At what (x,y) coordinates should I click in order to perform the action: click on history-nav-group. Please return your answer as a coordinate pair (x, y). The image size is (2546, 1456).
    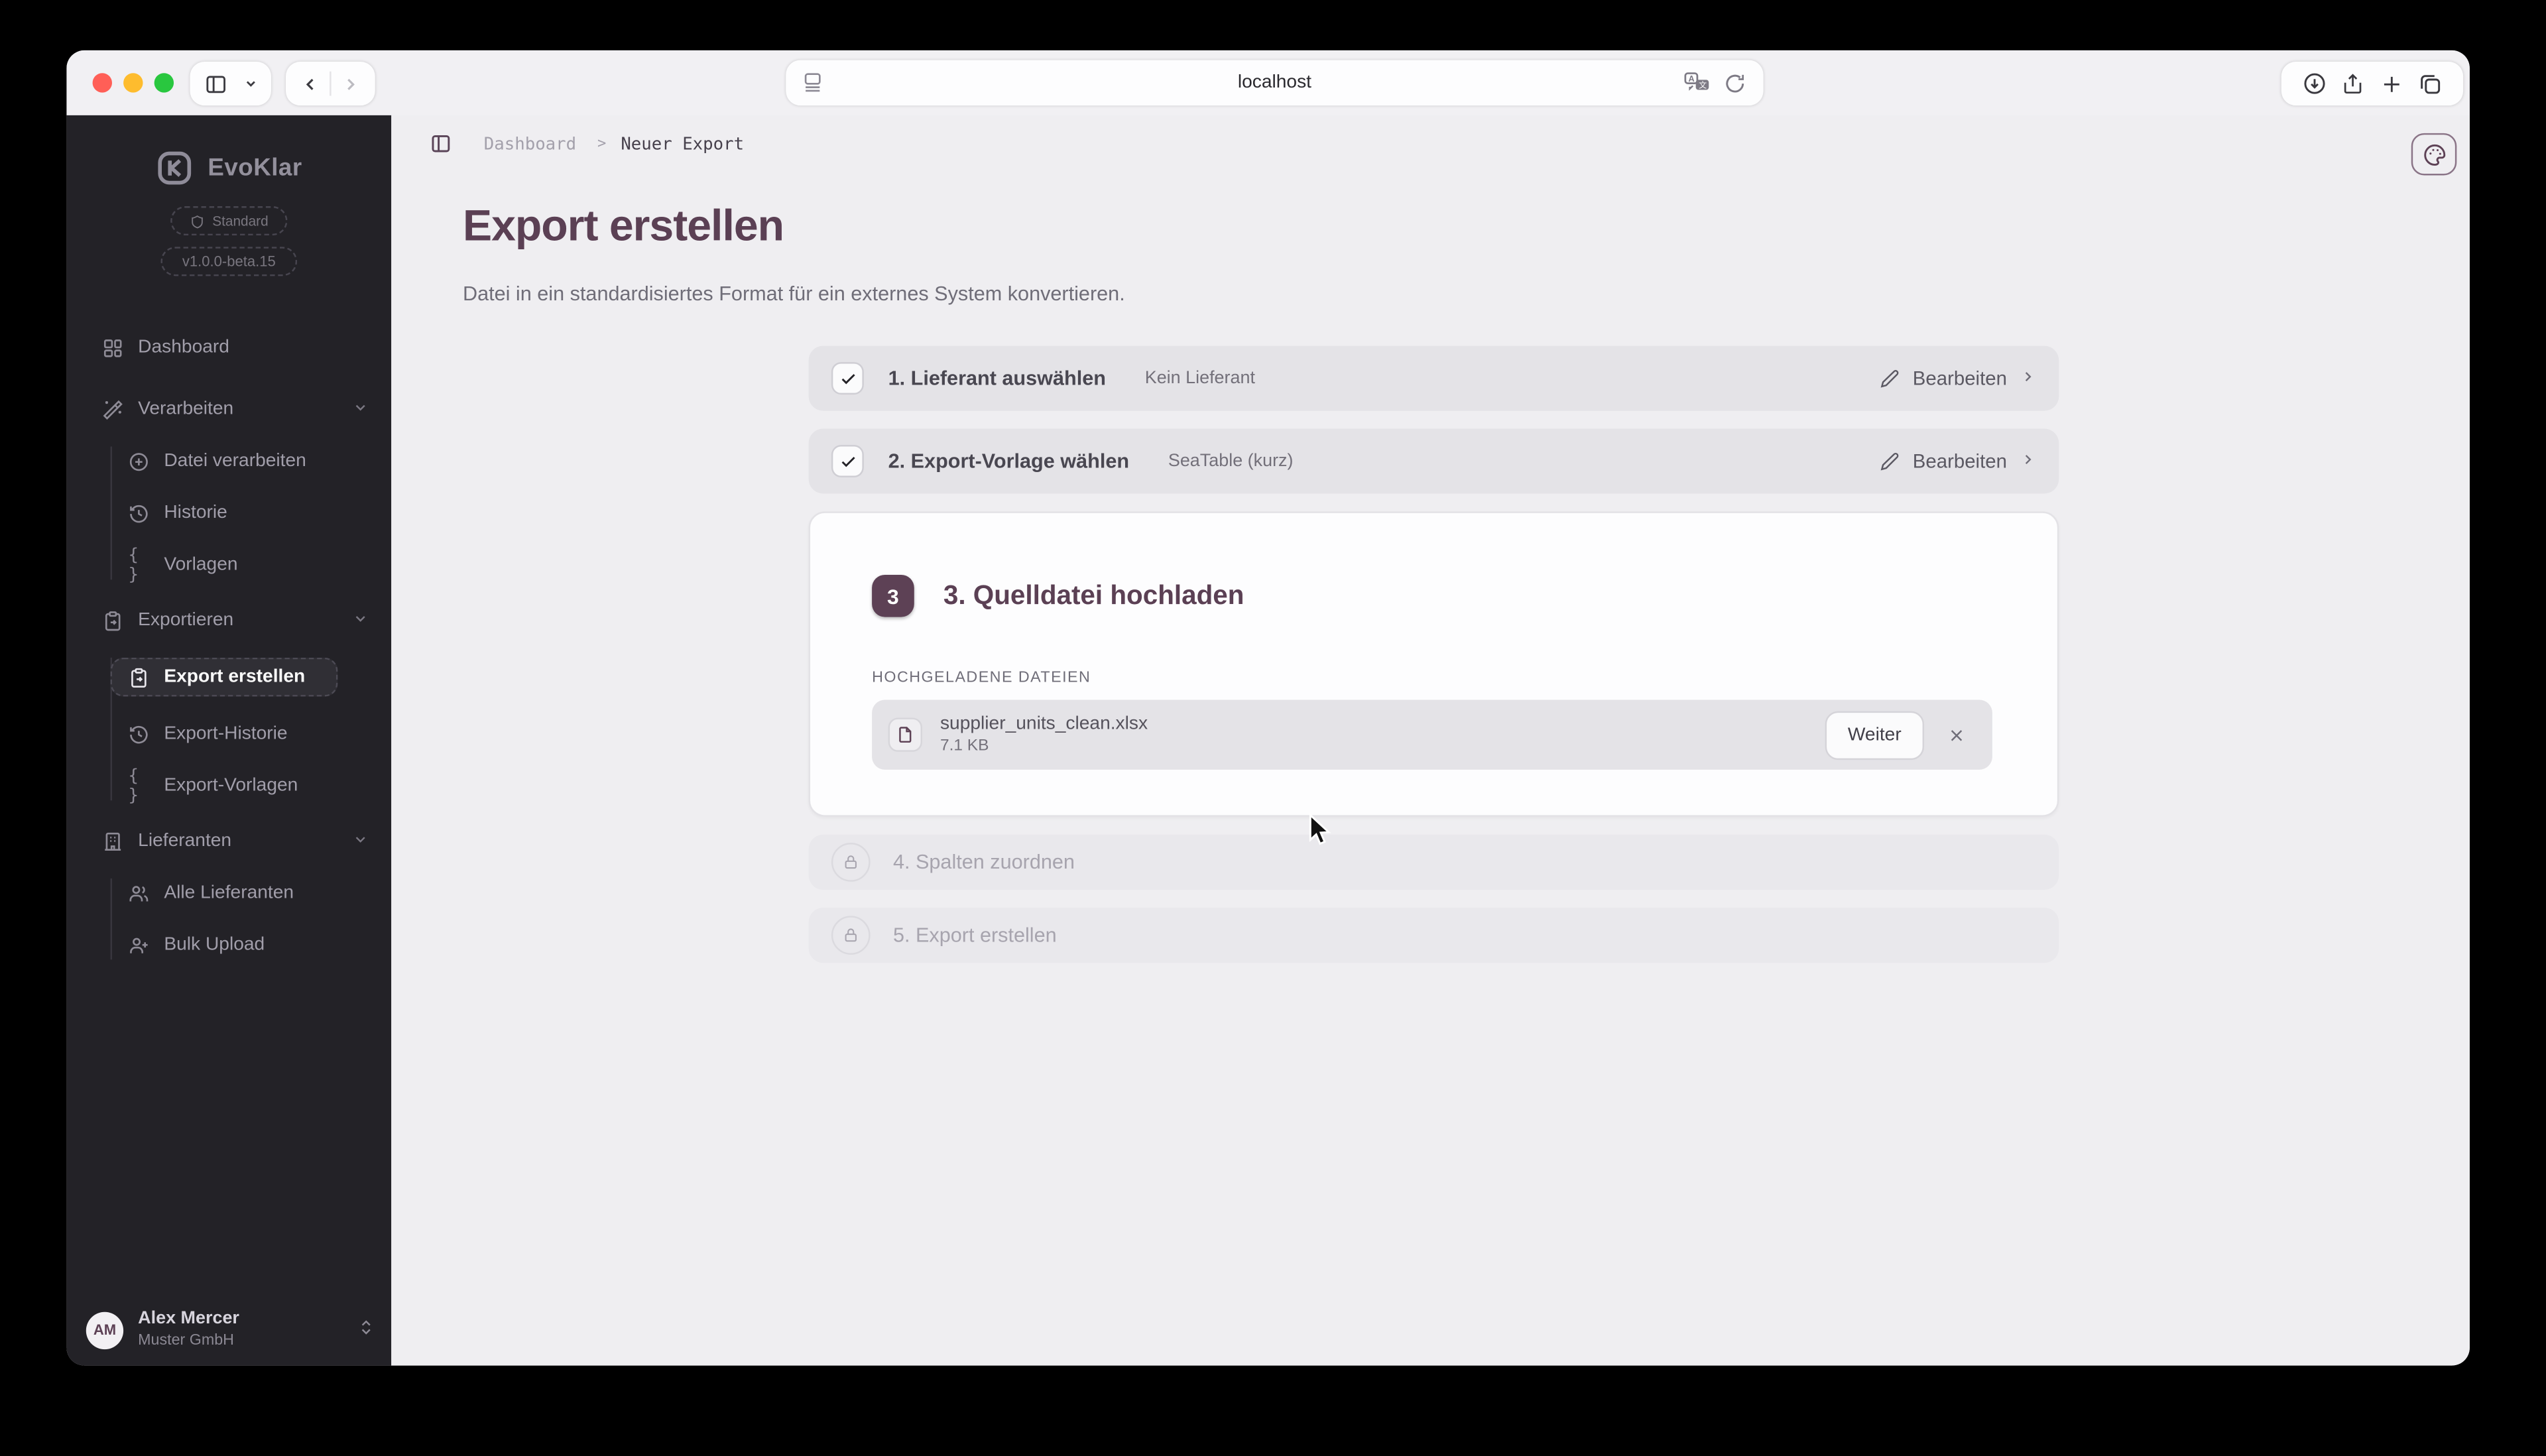
    Looking at the image, I should click on (330, 84).